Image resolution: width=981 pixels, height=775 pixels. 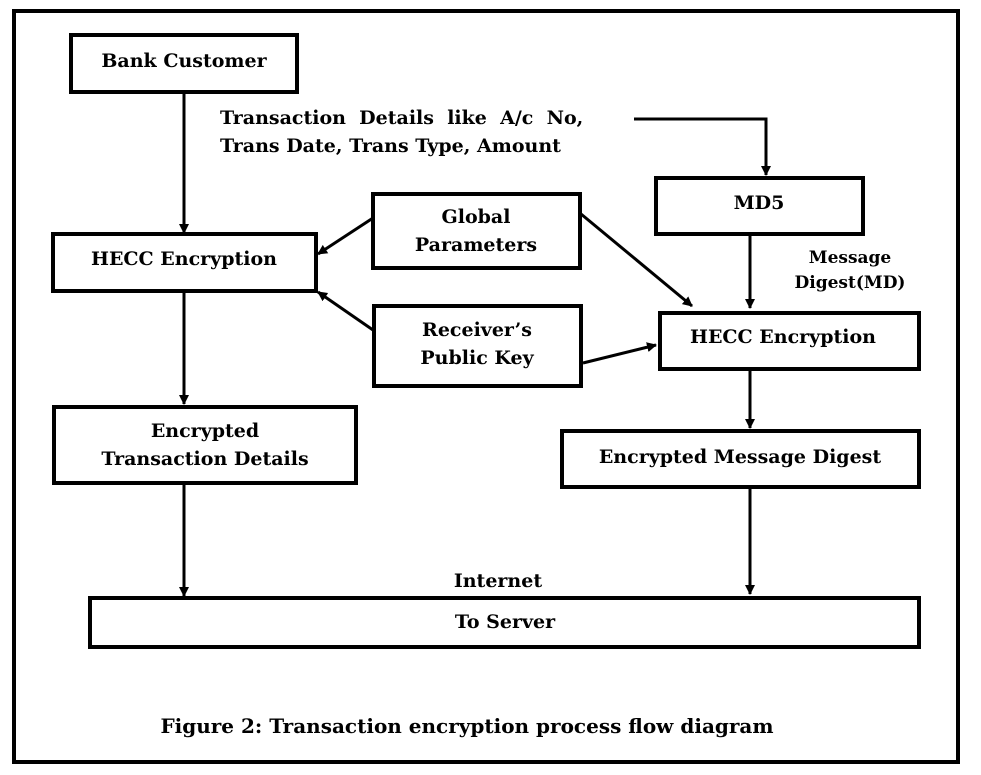 I want to click on node-label: To Server, so click(x=505, y=622).